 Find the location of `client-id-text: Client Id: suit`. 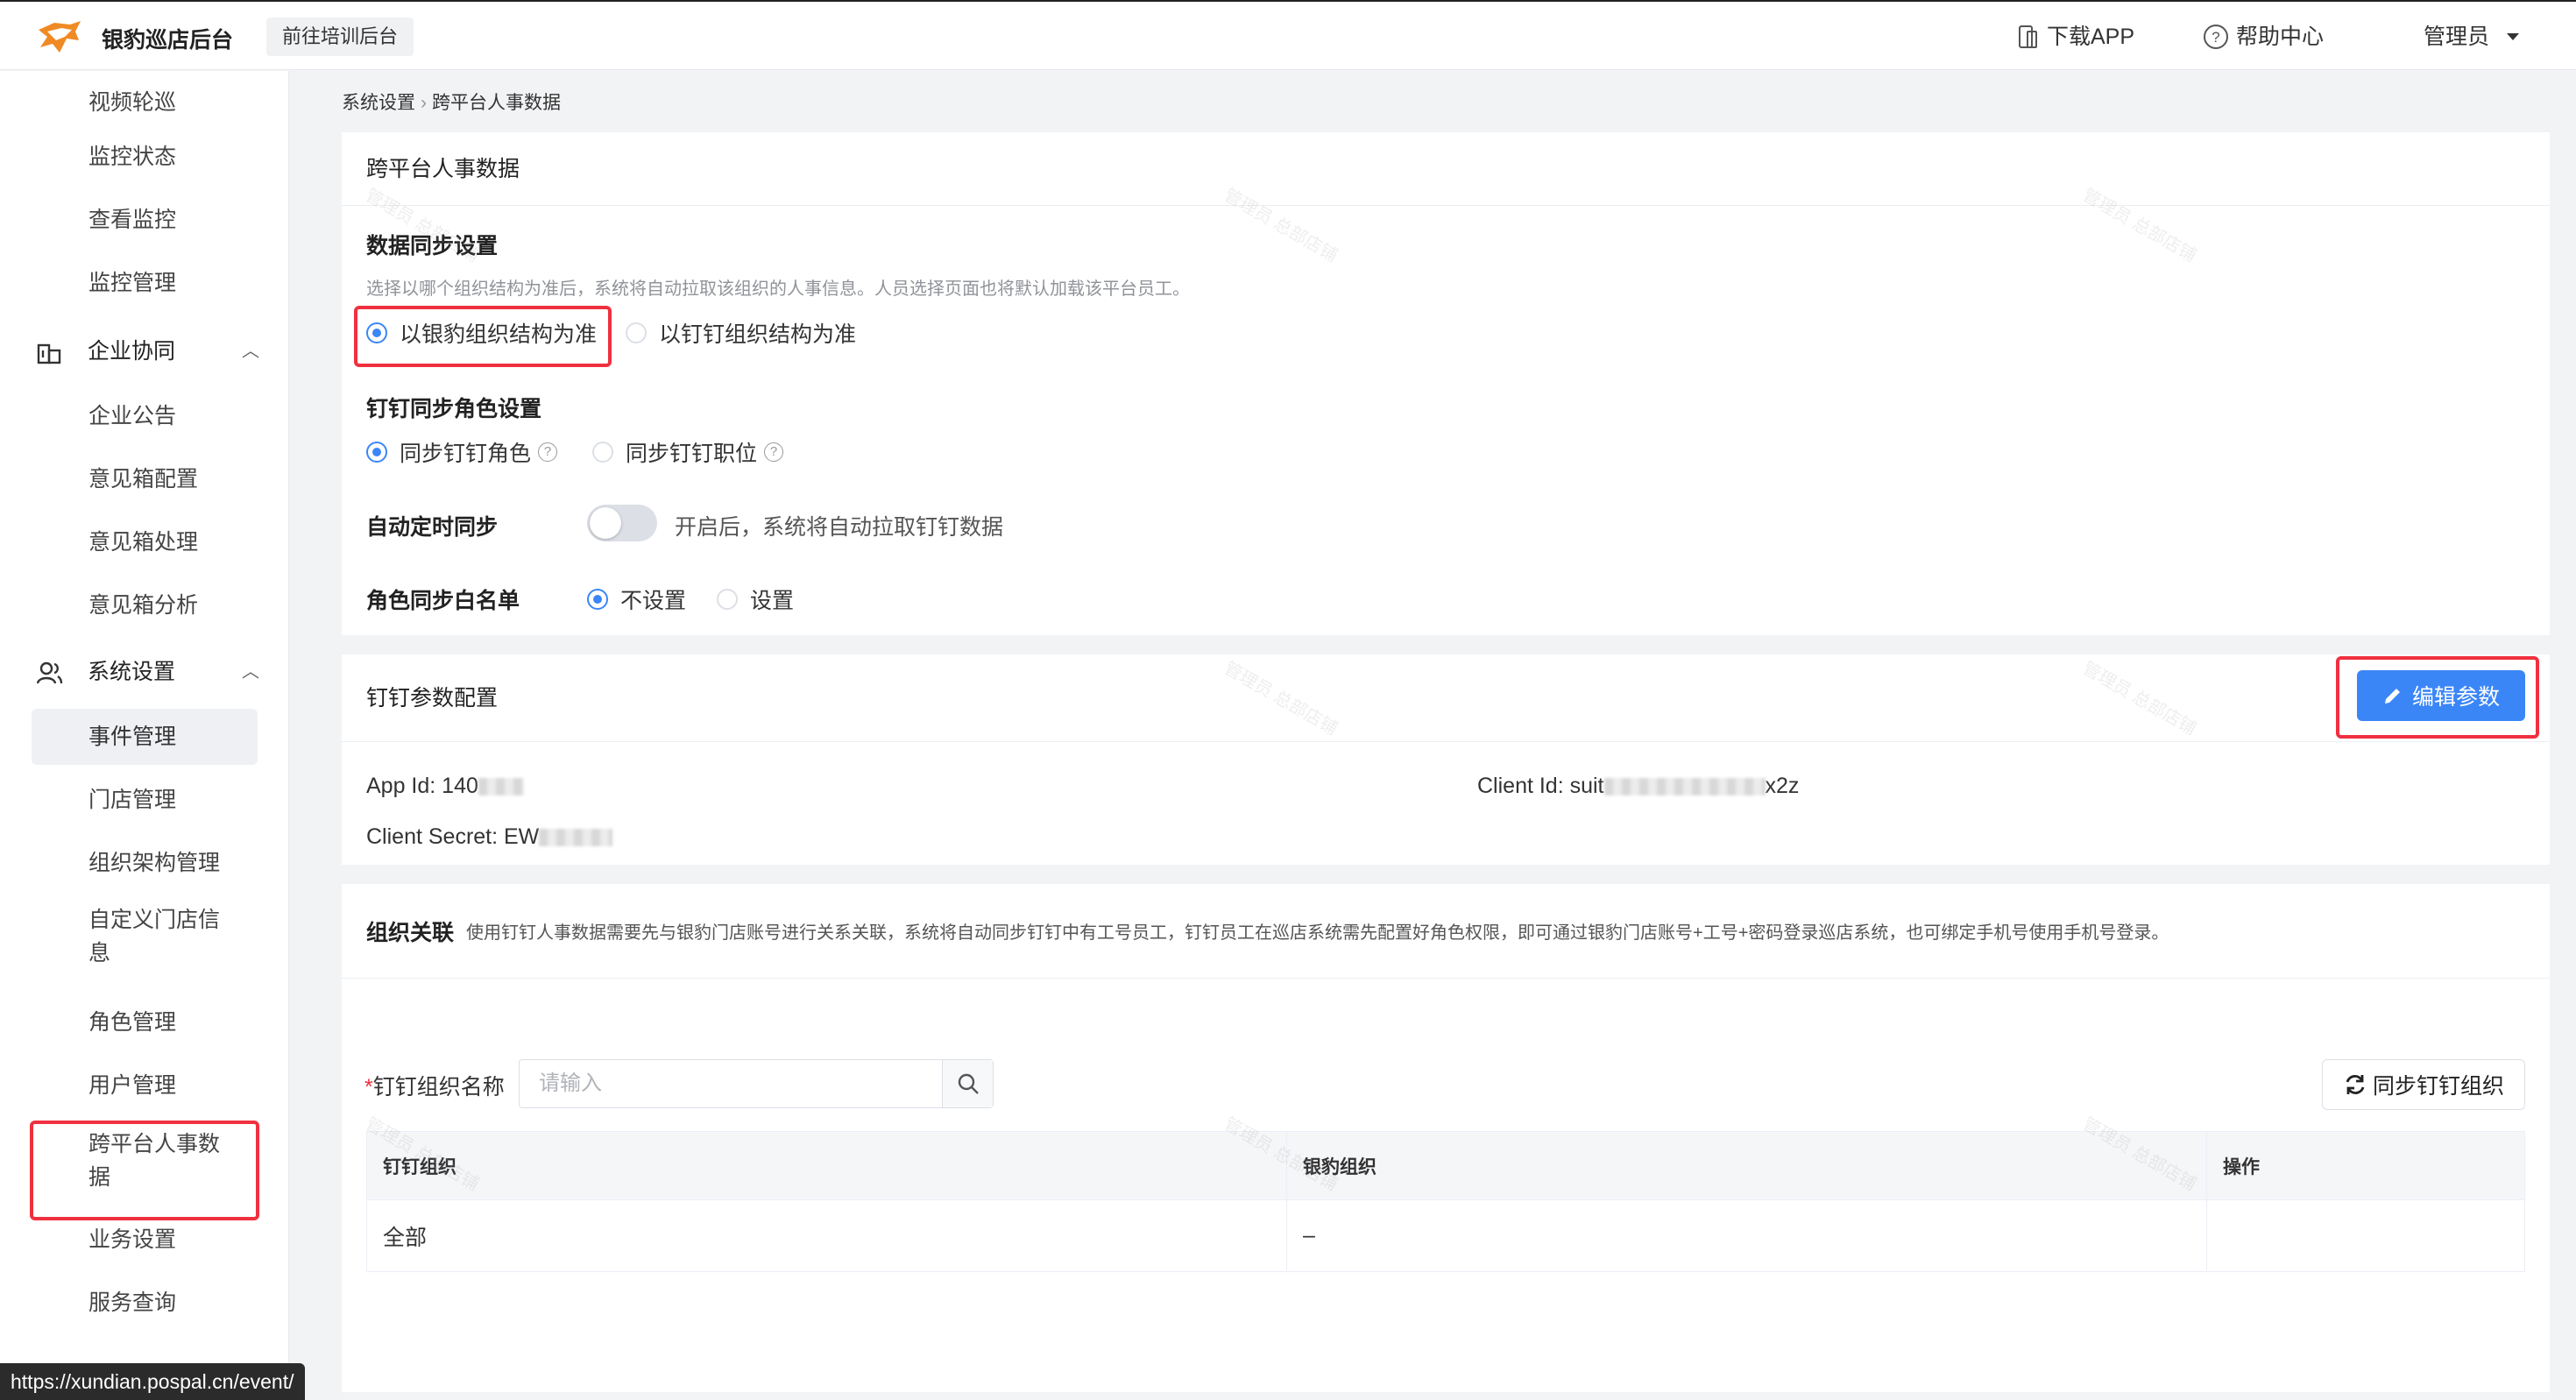

client-id-text: Client Id: suit is located at coordinates (1540, 786).